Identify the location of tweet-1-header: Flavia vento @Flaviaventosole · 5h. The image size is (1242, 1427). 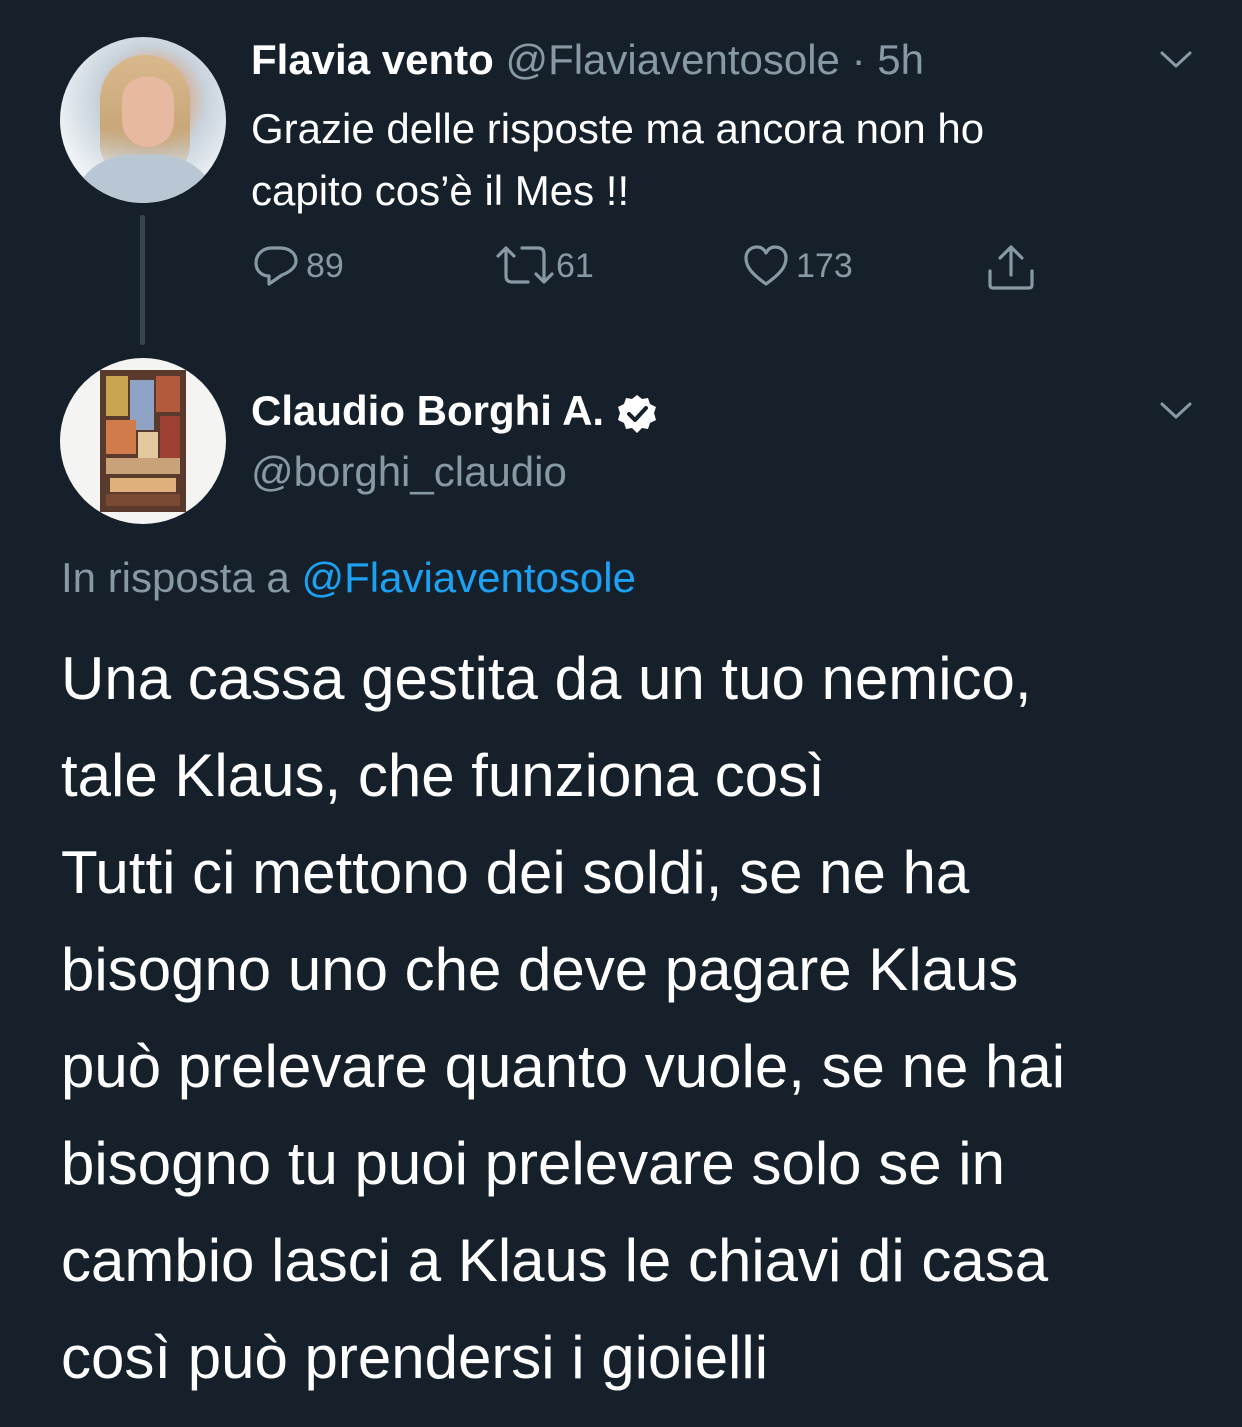
(587, 60).